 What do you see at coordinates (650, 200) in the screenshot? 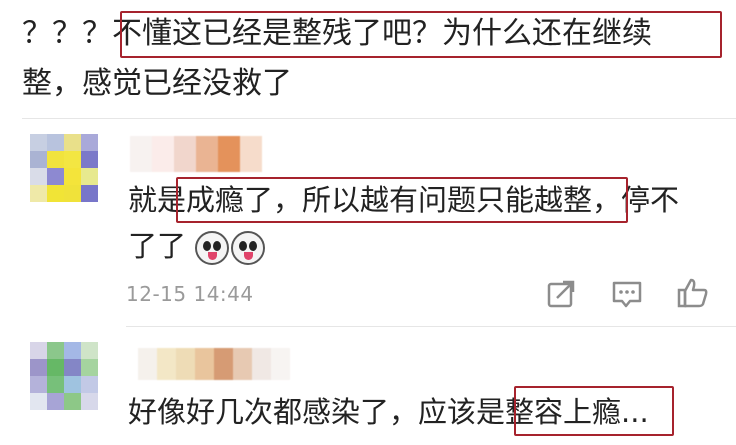
I see `comment-text-after: 停不` at bounding box center [650, 200].